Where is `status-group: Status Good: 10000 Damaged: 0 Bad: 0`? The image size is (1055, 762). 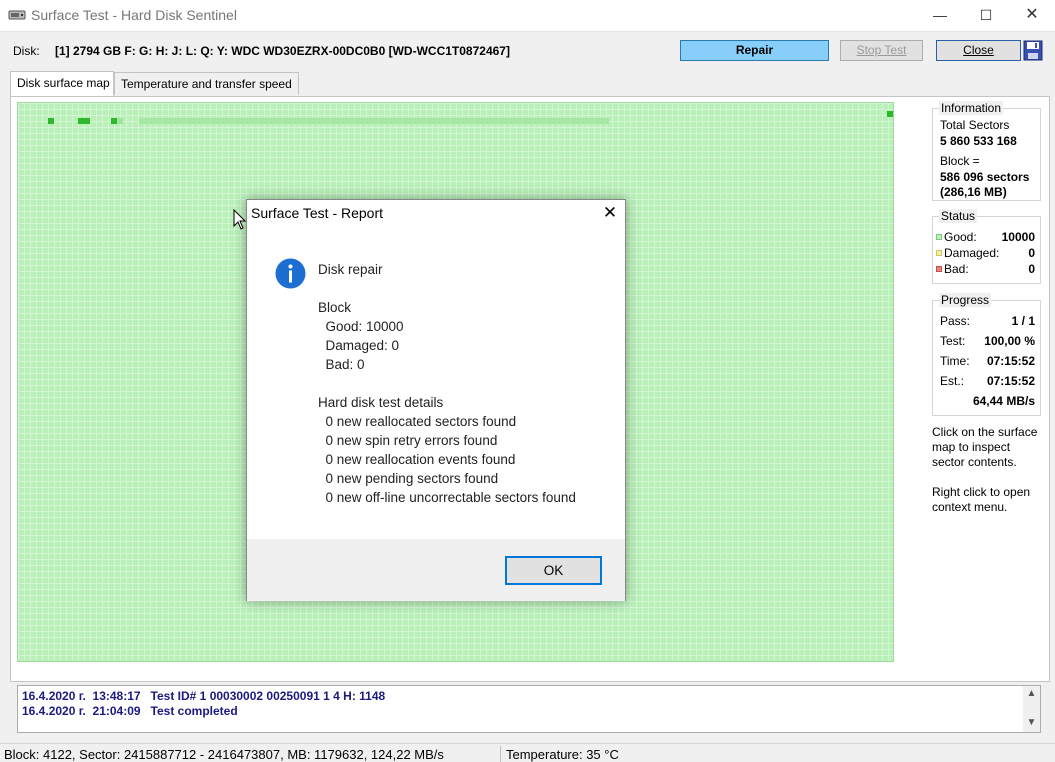 status-group: Status Good: 10000 Damaged: 0 Bad: 0 is located at coordinates (986, 246).